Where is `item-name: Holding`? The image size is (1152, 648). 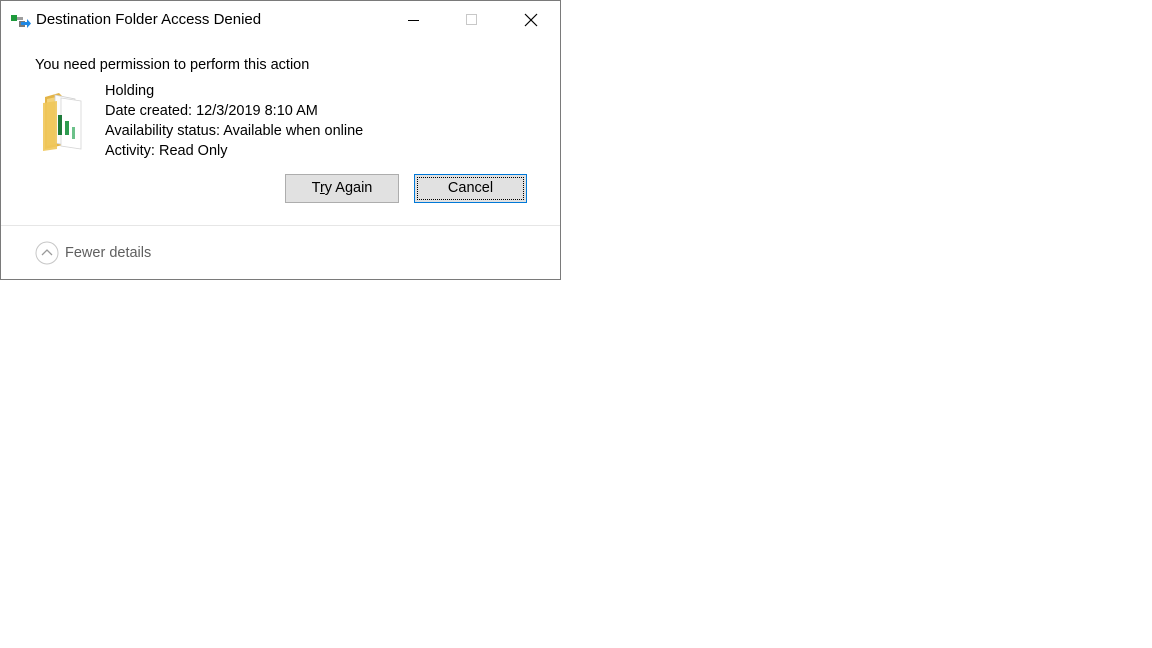
item-name: Holding is located at coordinates (130, 91).